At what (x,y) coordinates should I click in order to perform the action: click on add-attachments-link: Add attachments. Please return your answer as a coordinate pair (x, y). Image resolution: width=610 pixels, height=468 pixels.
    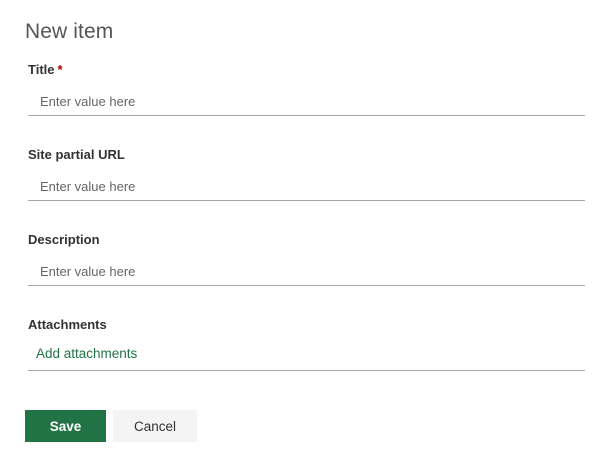
    Looking at the image, I should click on (86, 354).